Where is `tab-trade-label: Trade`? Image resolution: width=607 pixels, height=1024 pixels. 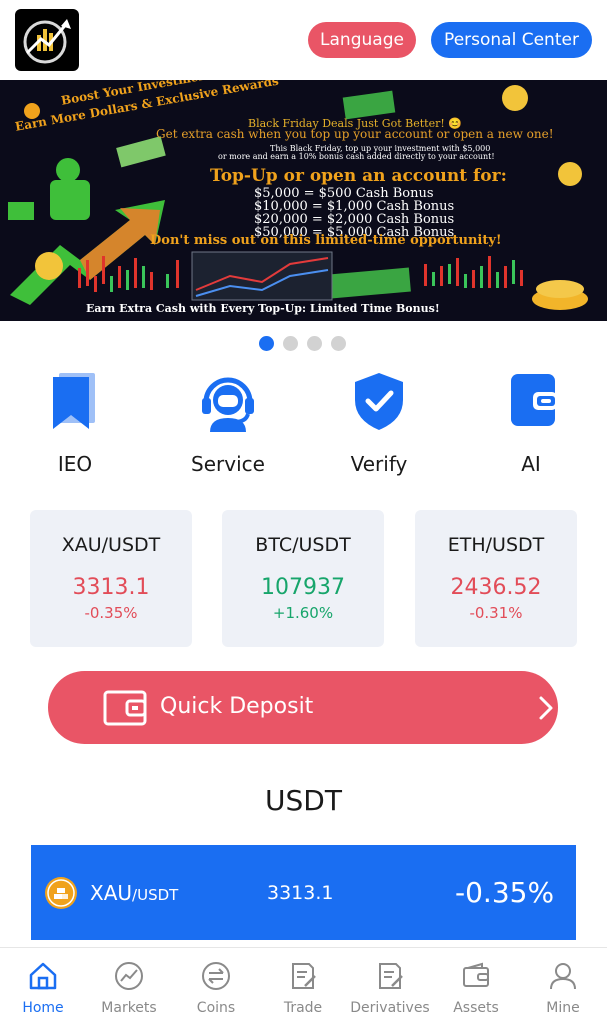 tab-trade-label: Trade is located at coordinates (303, 1008).